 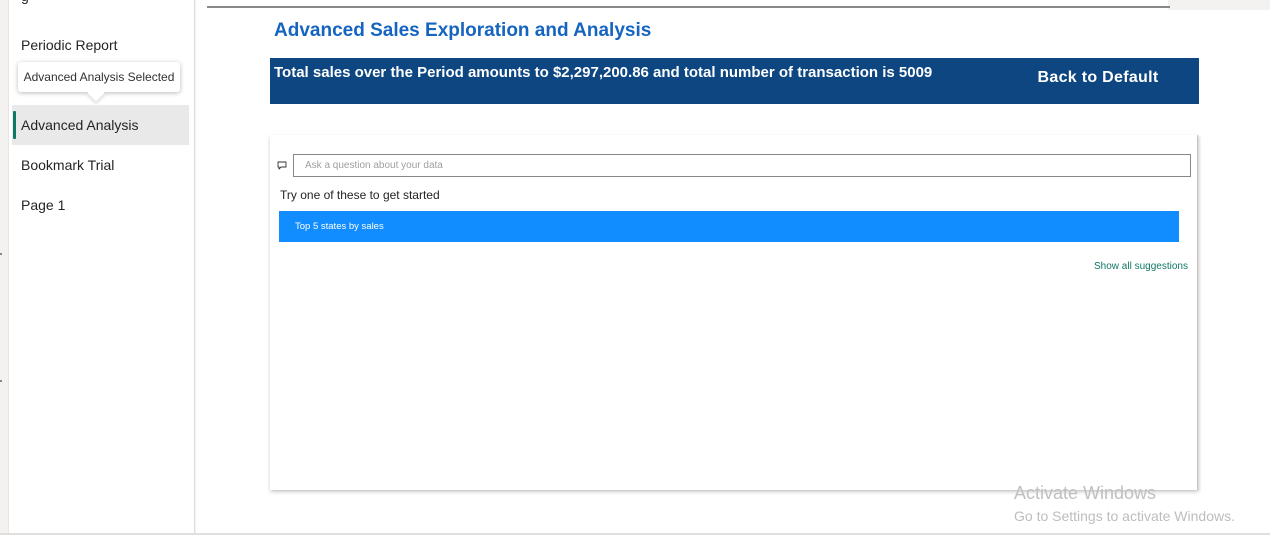 What do you see at coordinates (68, 165) in the screenshot?
I see `nav-item-label: Bookmark Trial` at bounding box center [68, 165].